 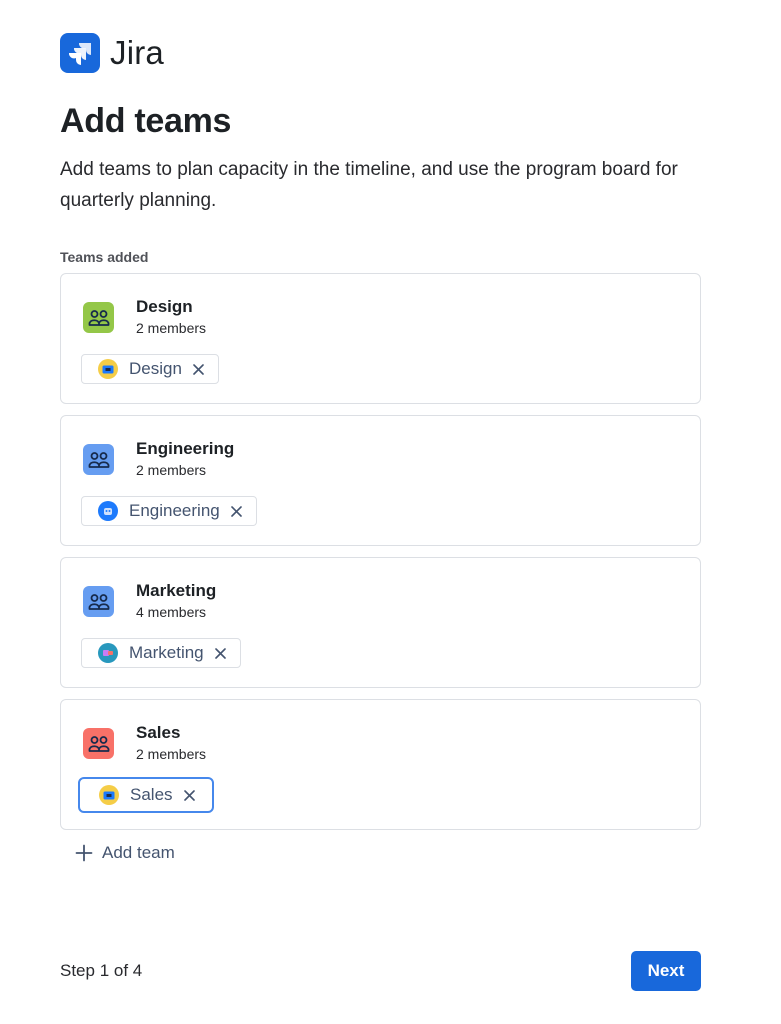 What do you see at coordinates (146, 121) in the screenshot?
I see `page-title: Add teams` at bounding box center [146, 121].